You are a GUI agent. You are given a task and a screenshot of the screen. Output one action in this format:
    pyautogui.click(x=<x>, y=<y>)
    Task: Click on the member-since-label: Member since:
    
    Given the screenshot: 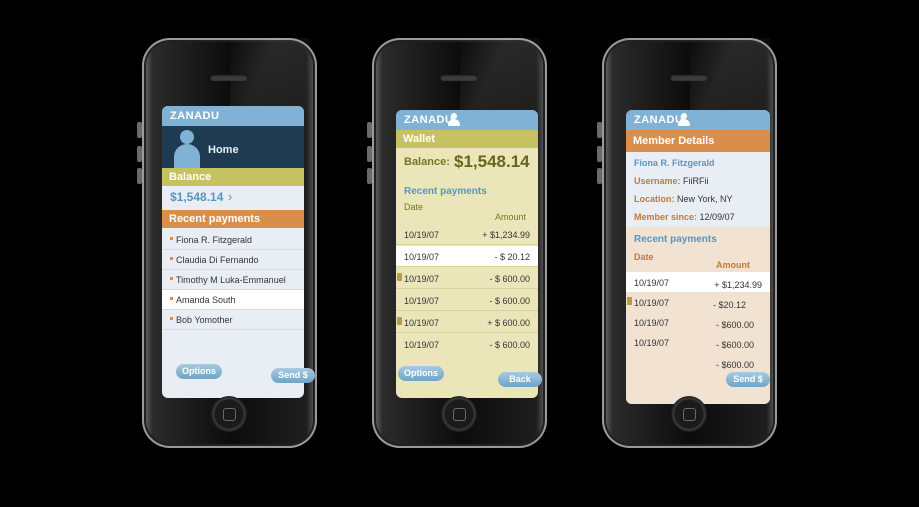 What is the action you would take?
    pyautogui.click(x=666, y=217)
    